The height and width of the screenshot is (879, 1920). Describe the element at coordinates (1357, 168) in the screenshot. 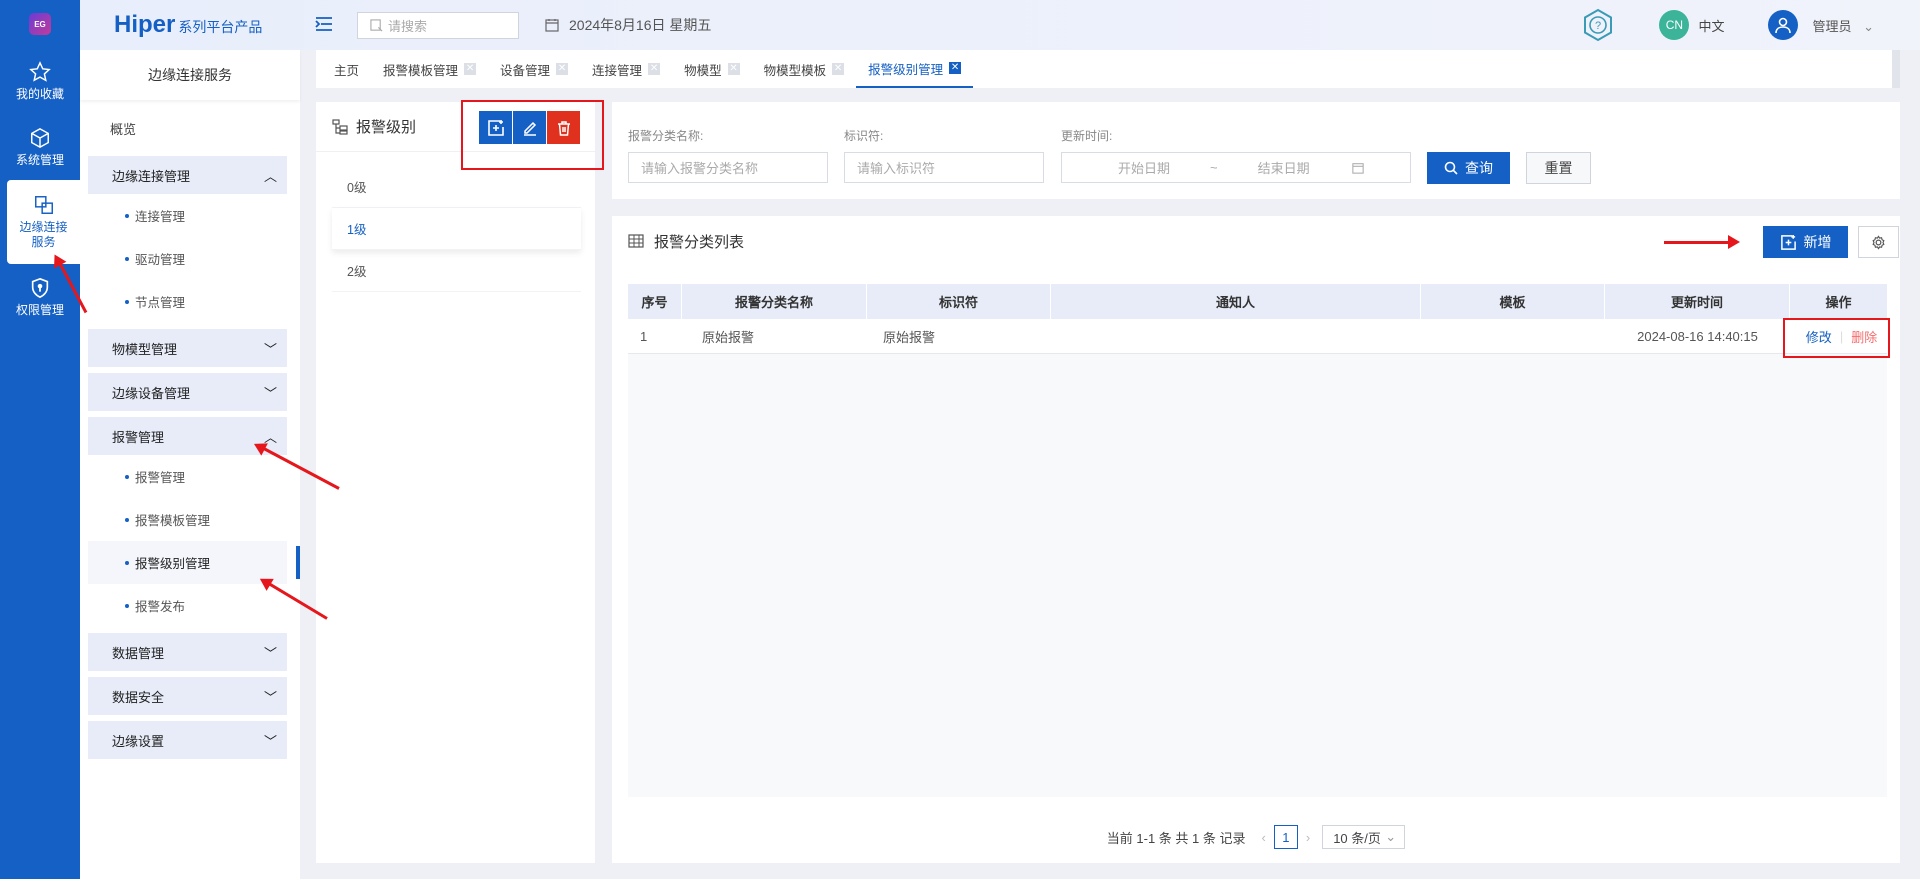

I see `calendar-icon` at that location.